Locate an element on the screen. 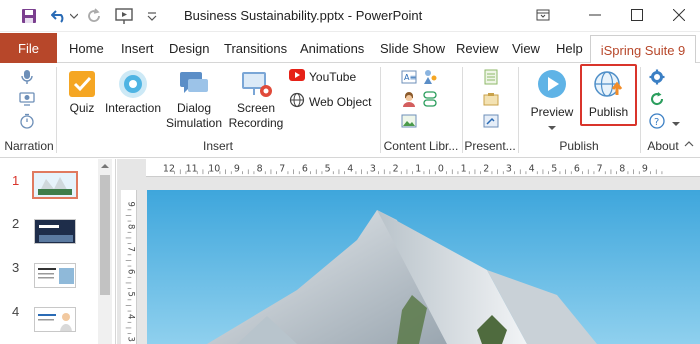 The height and width of the screenshot is (344, 700). preview-label: Preview is located at coordinates (552, 112).